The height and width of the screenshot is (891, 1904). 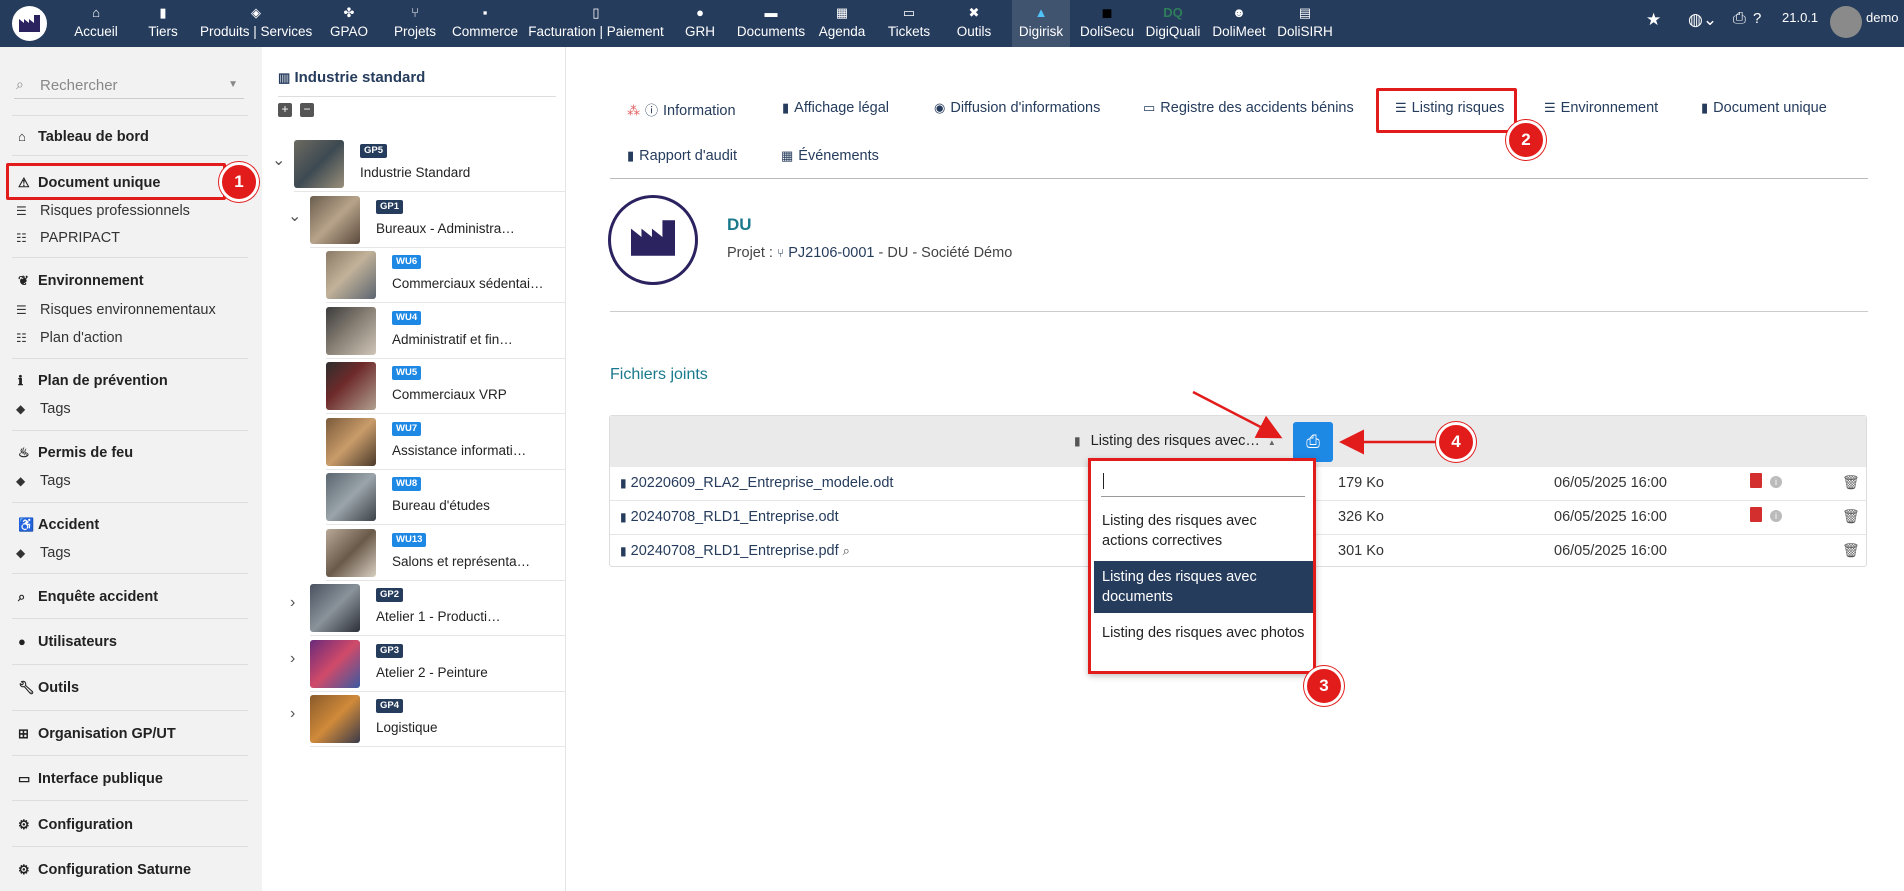 I want to click on menu-tableau-de-bord: ⌂ Tableau de bord, so click(x=83, y=137).